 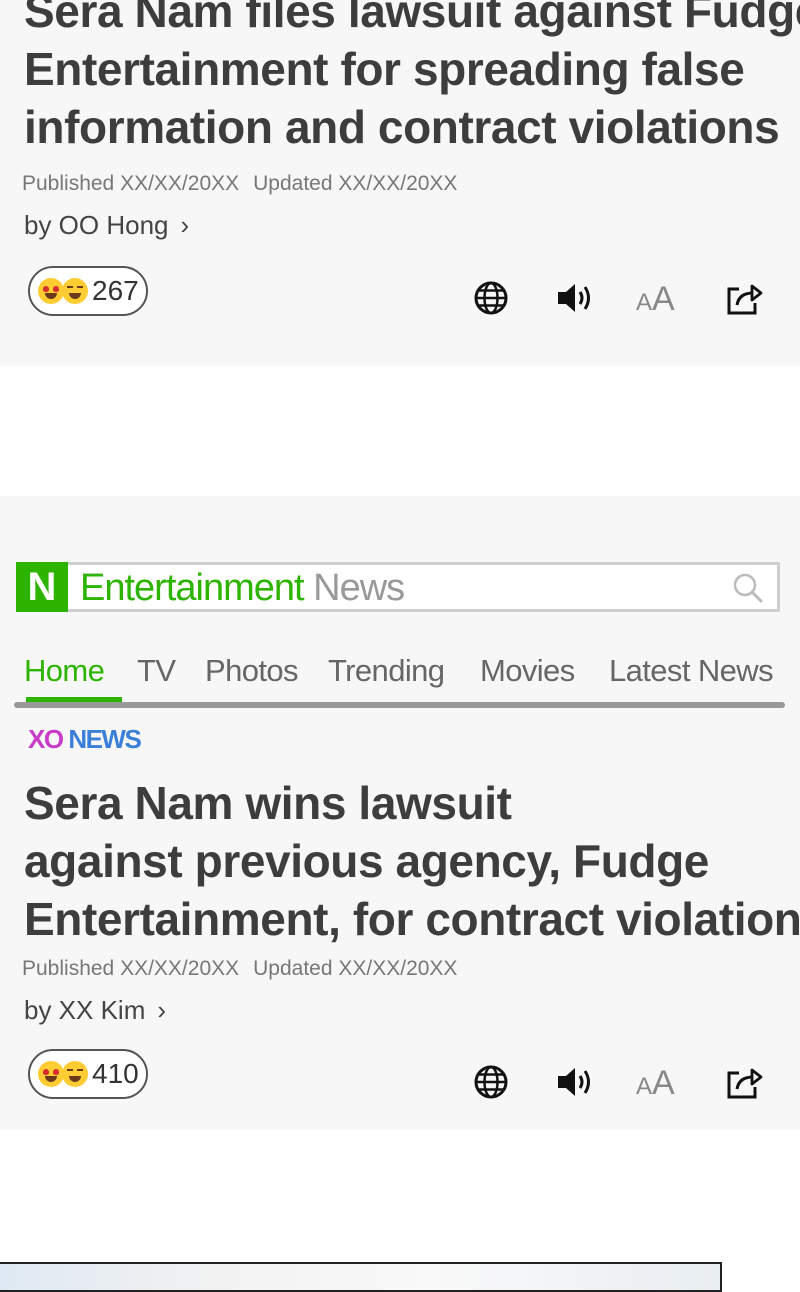 What do you see at coordinates (115, 290) in the screenshot?
I see `reaction-count: 267` at bounding box center [115, 290].